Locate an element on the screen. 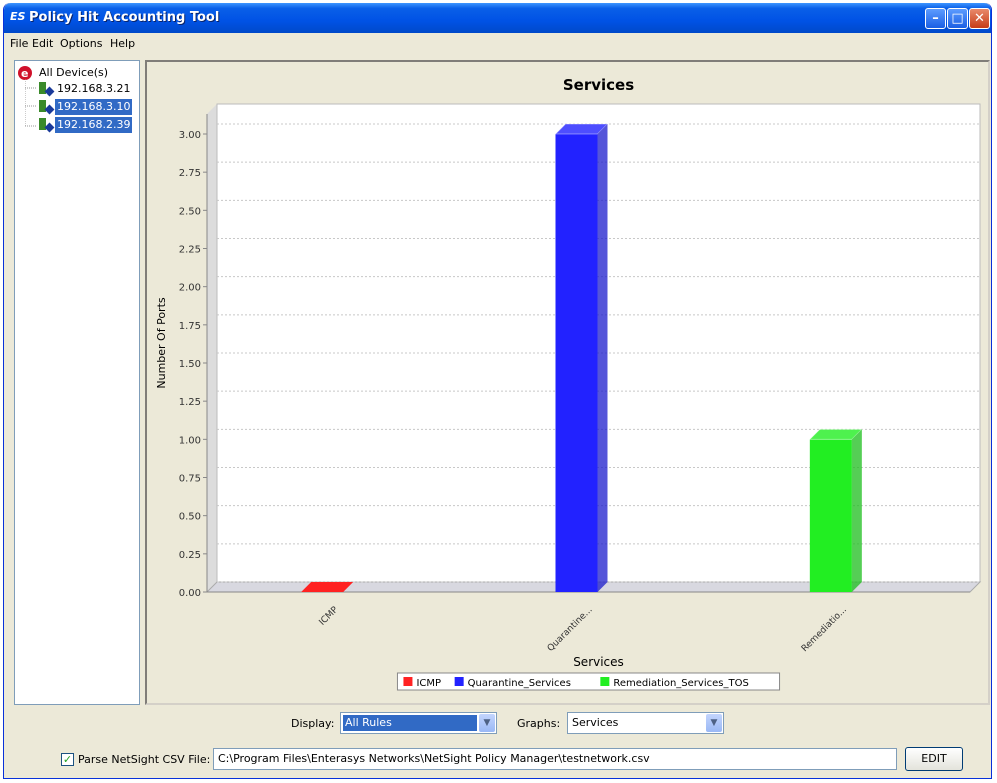  plot-left-wall is located at coordinates (212, 348).